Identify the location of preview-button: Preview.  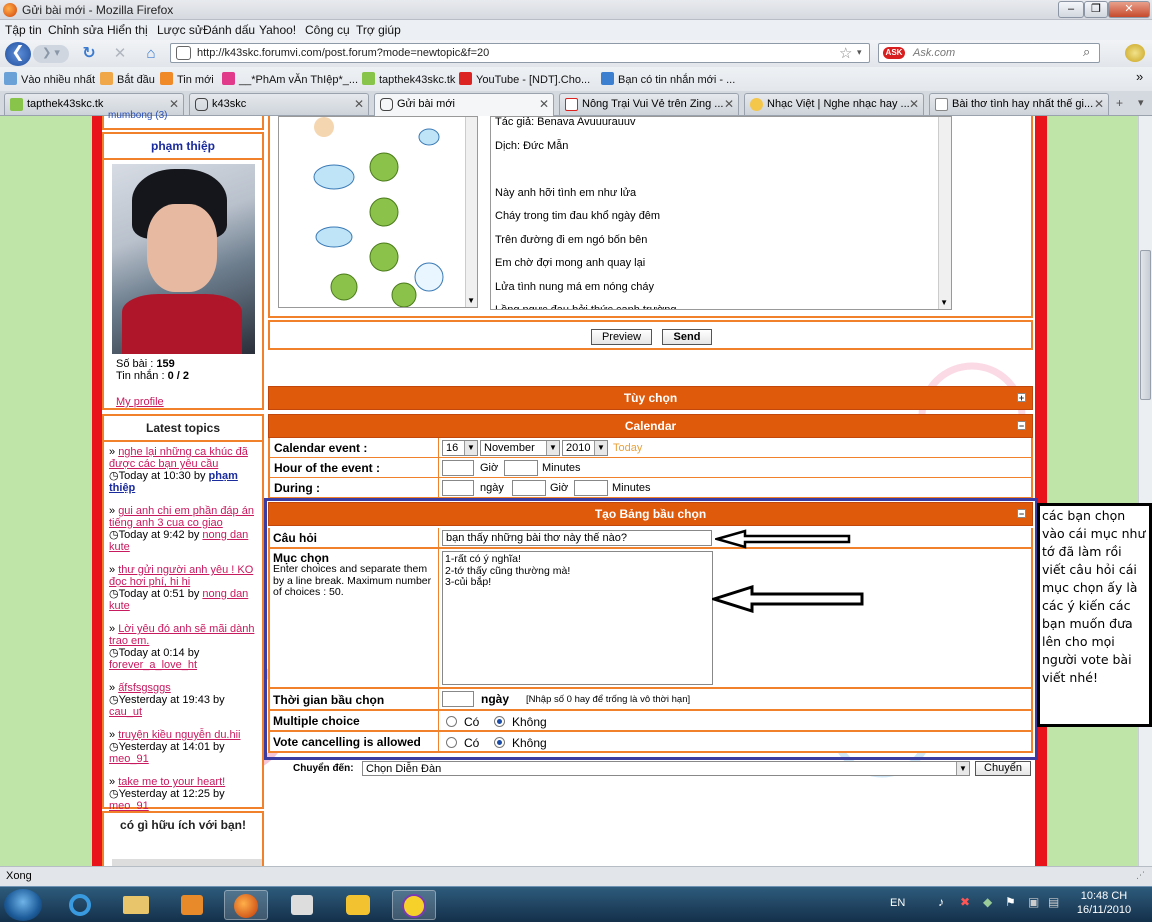
(621, 337).